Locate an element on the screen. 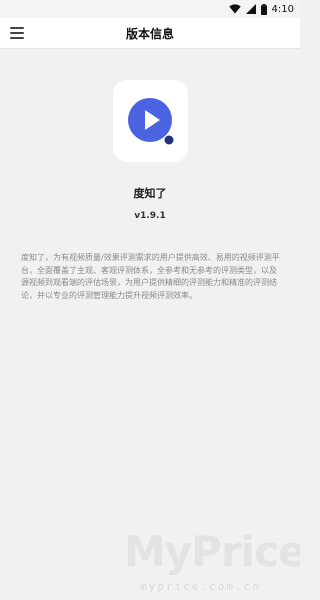 The height and width of the screenshot is (600, 320). status-bar: 4:10 is located at coordinates (150, 9).